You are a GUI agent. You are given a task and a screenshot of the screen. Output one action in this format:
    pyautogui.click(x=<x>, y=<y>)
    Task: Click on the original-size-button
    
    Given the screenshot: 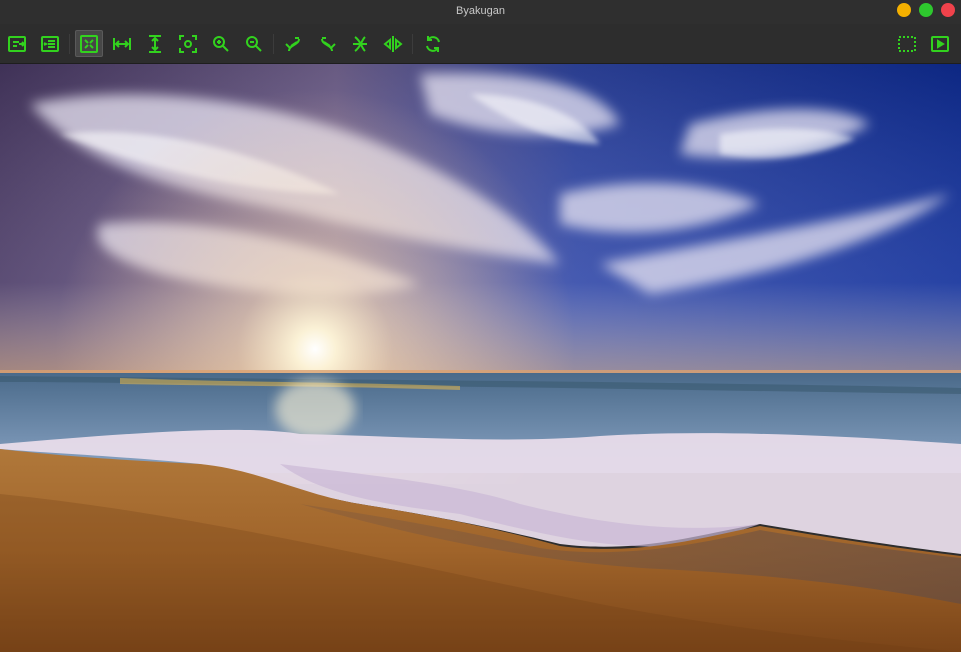 What is the action you would take?
    pyautogui.click(x=188, y=43)
    